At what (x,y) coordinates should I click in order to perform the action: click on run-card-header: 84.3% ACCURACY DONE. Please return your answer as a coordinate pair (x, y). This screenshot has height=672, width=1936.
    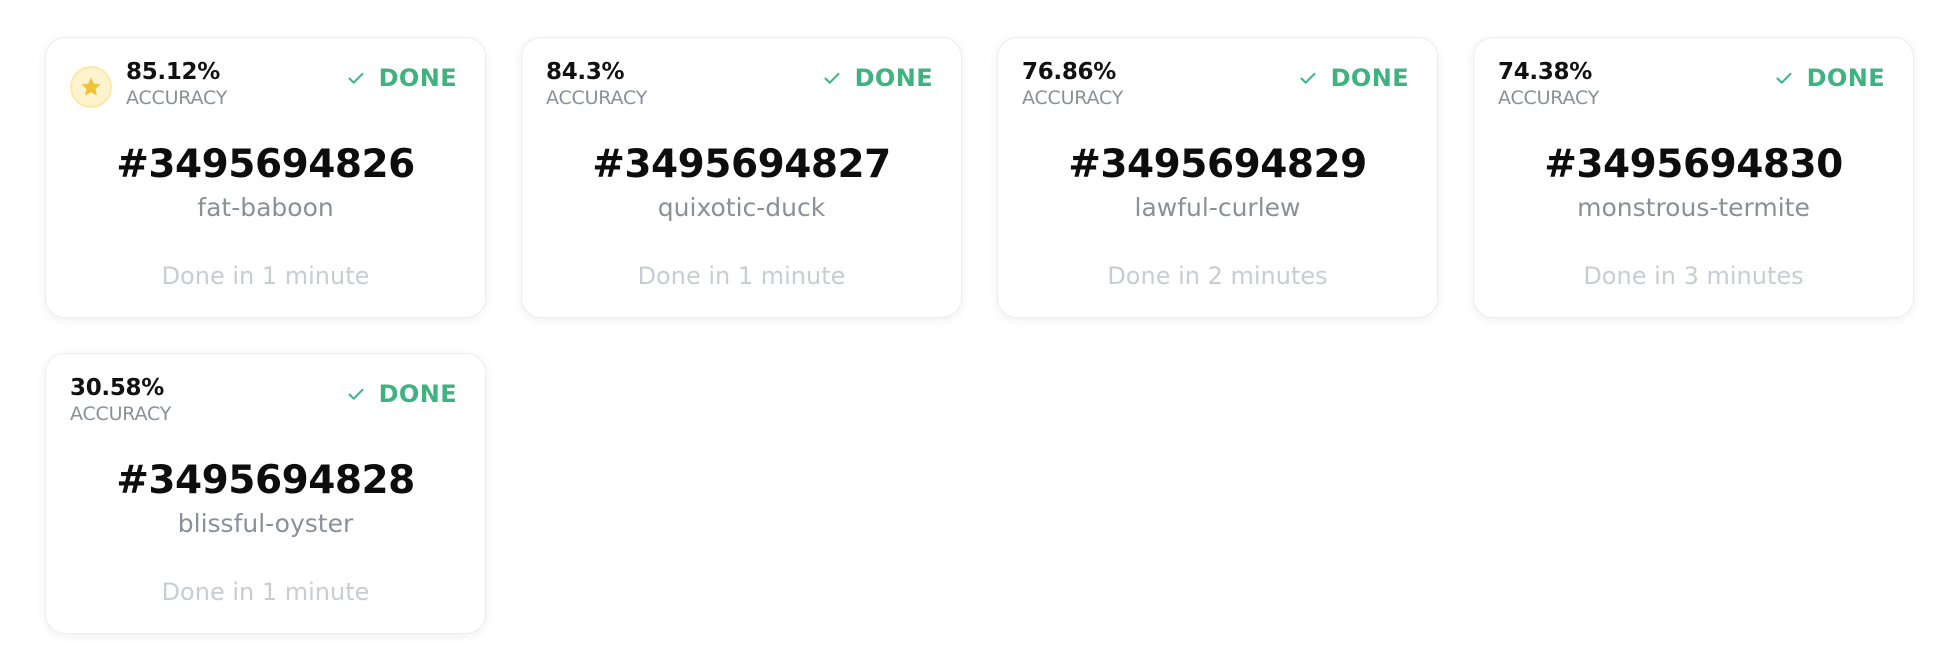
    Looking at the image, I should click on (739, 85).